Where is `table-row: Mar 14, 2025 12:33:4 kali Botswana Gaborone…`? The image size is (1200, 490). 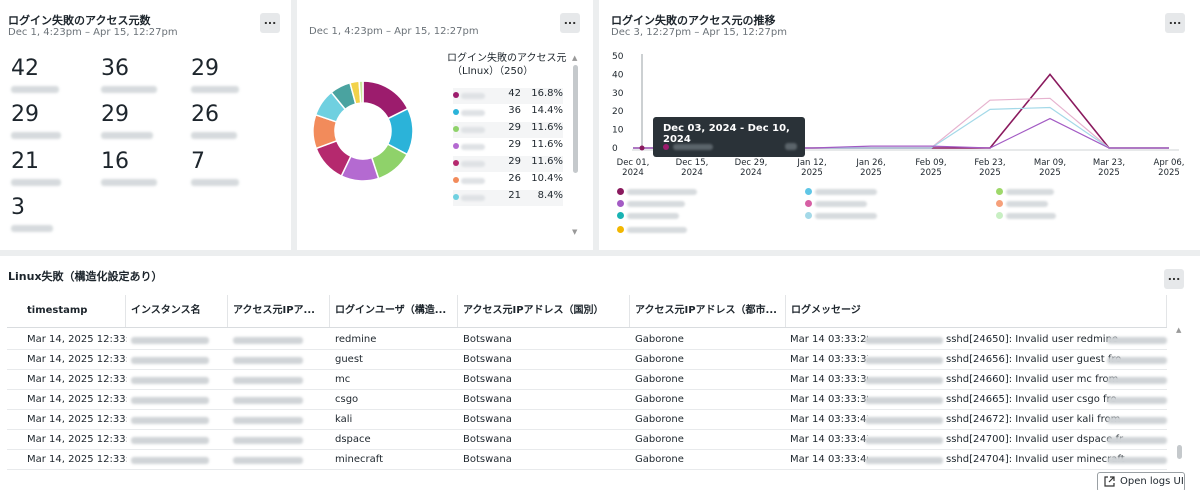
table-row: Mar 14, 2025 12:33:4 kali Botswana Gaborone… is located at coordinates (587, 420).